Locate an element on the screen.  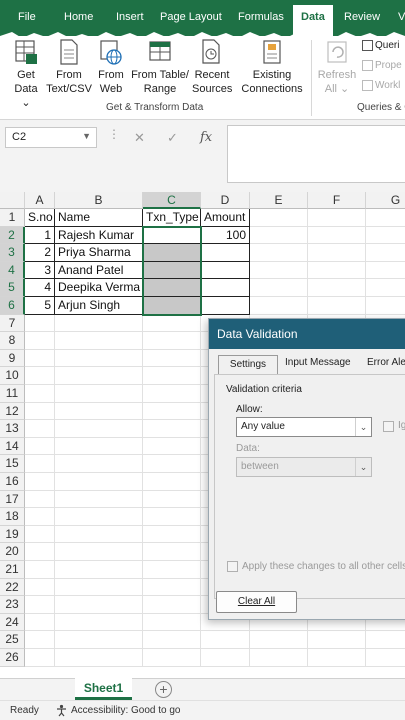
row-header-10: 10 is located at coordinates (12, 376).